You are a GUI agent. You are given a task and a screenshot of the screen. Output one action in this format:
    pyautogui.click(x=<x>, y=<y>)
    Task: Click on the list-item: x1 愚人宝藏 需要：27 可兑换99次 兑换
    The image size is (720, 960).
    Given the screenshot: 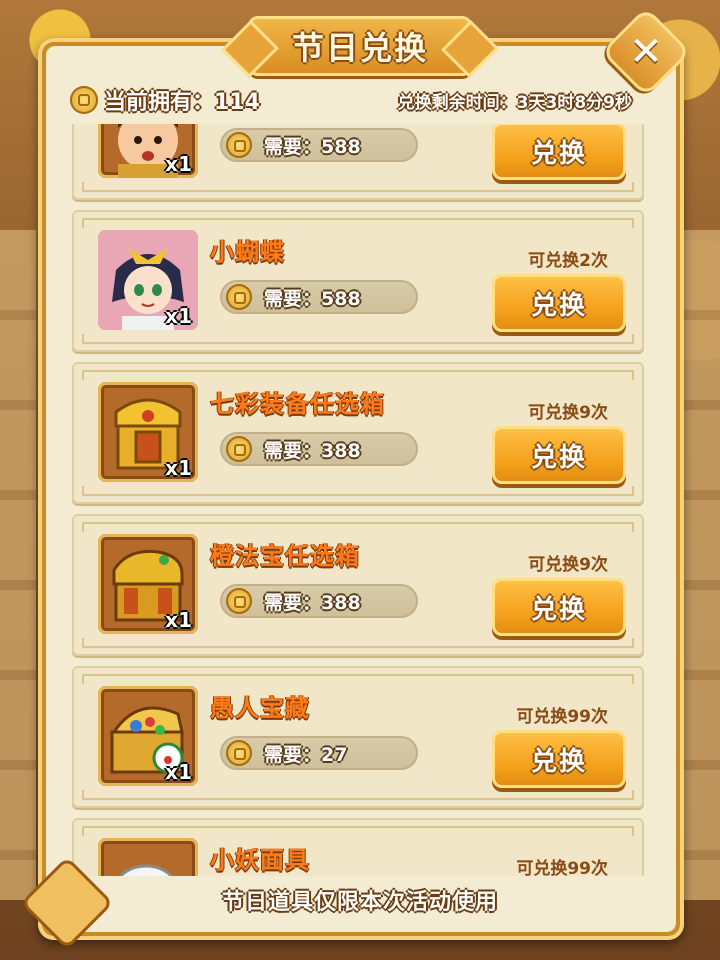 What is the action you would take?
    pyautogui.click(x=358, y=737)
    